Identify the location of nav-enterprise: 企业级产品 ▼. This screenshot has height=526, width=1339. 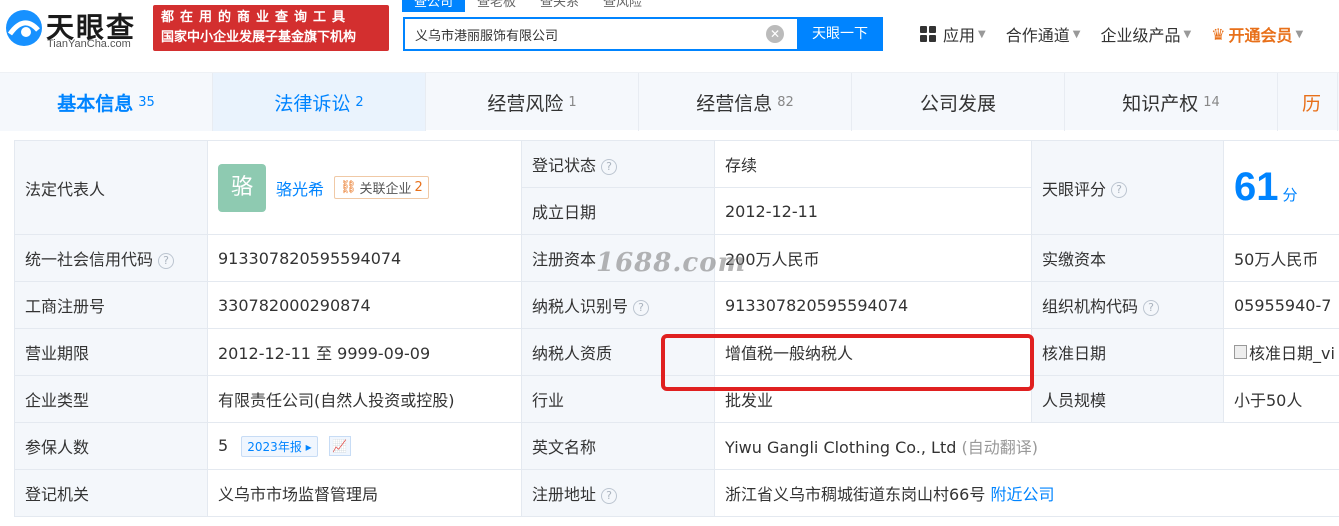
(1145, 34).